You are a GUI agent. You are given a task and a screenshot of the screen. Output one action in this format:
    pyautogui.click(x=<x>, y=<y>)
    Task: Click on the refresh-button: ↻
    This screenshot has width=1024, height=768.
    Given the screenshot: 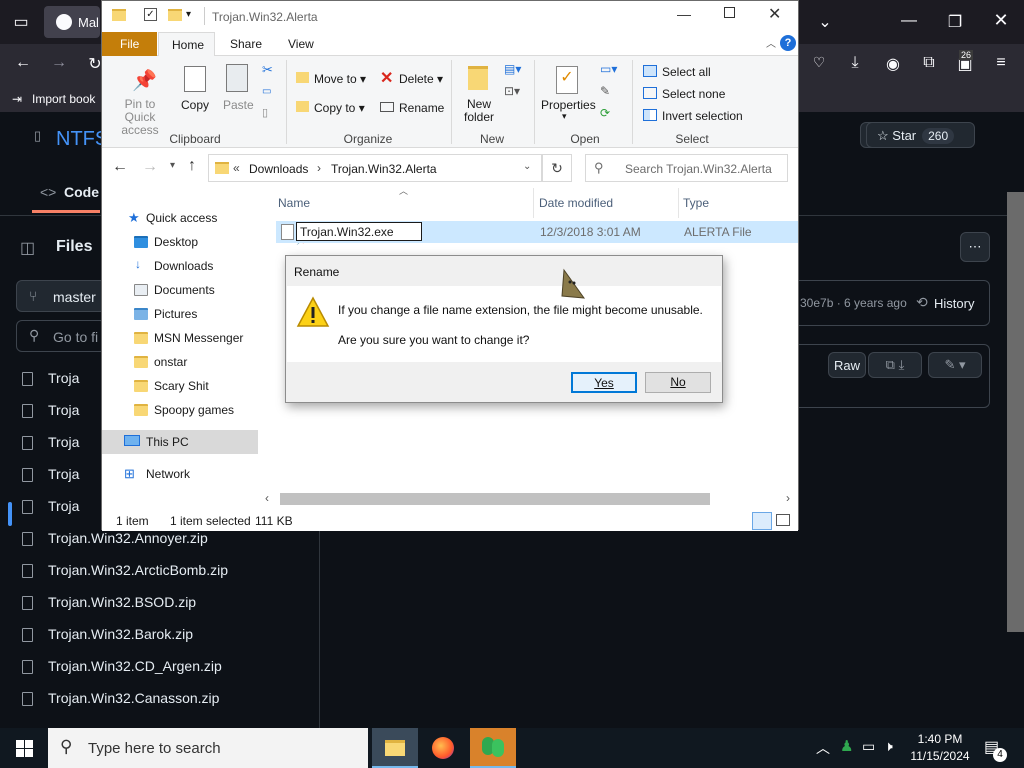 What is the action you would take?
    pyautogui.click(x=557, y=168)
    